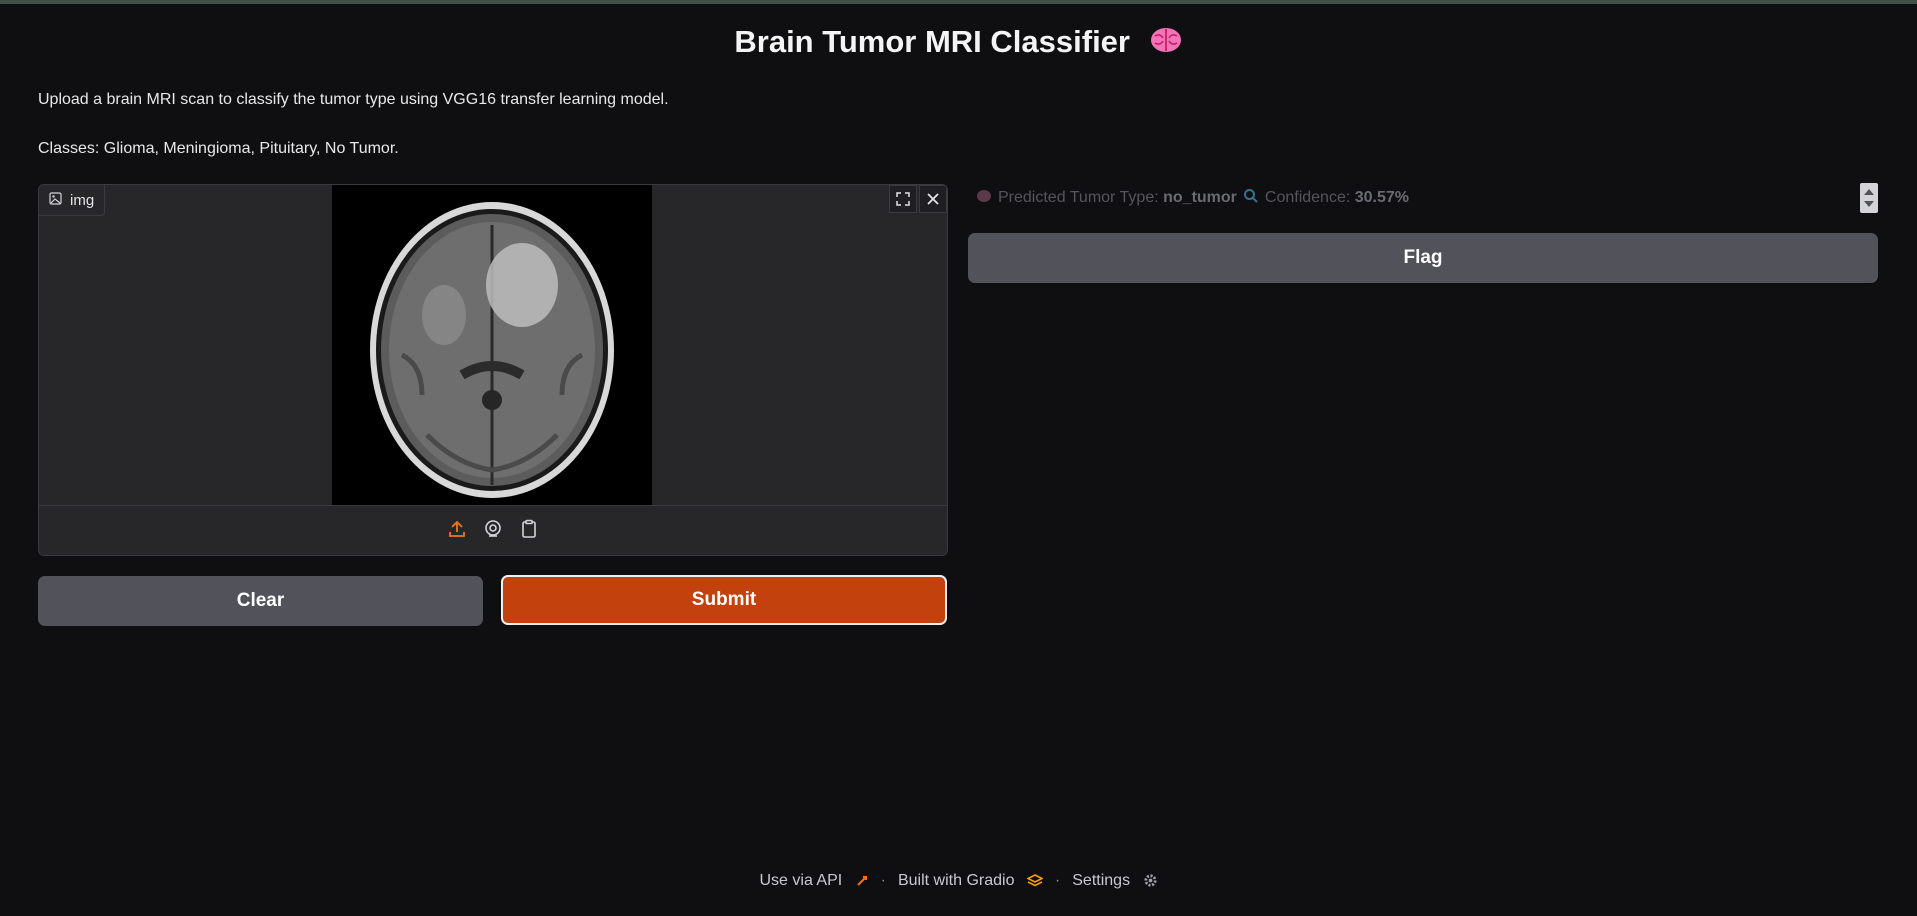 The height and width of the screenshot is (916, 1917). I want to click on predicted-label: Predicted Tumor Type:, so click(1078, 197).